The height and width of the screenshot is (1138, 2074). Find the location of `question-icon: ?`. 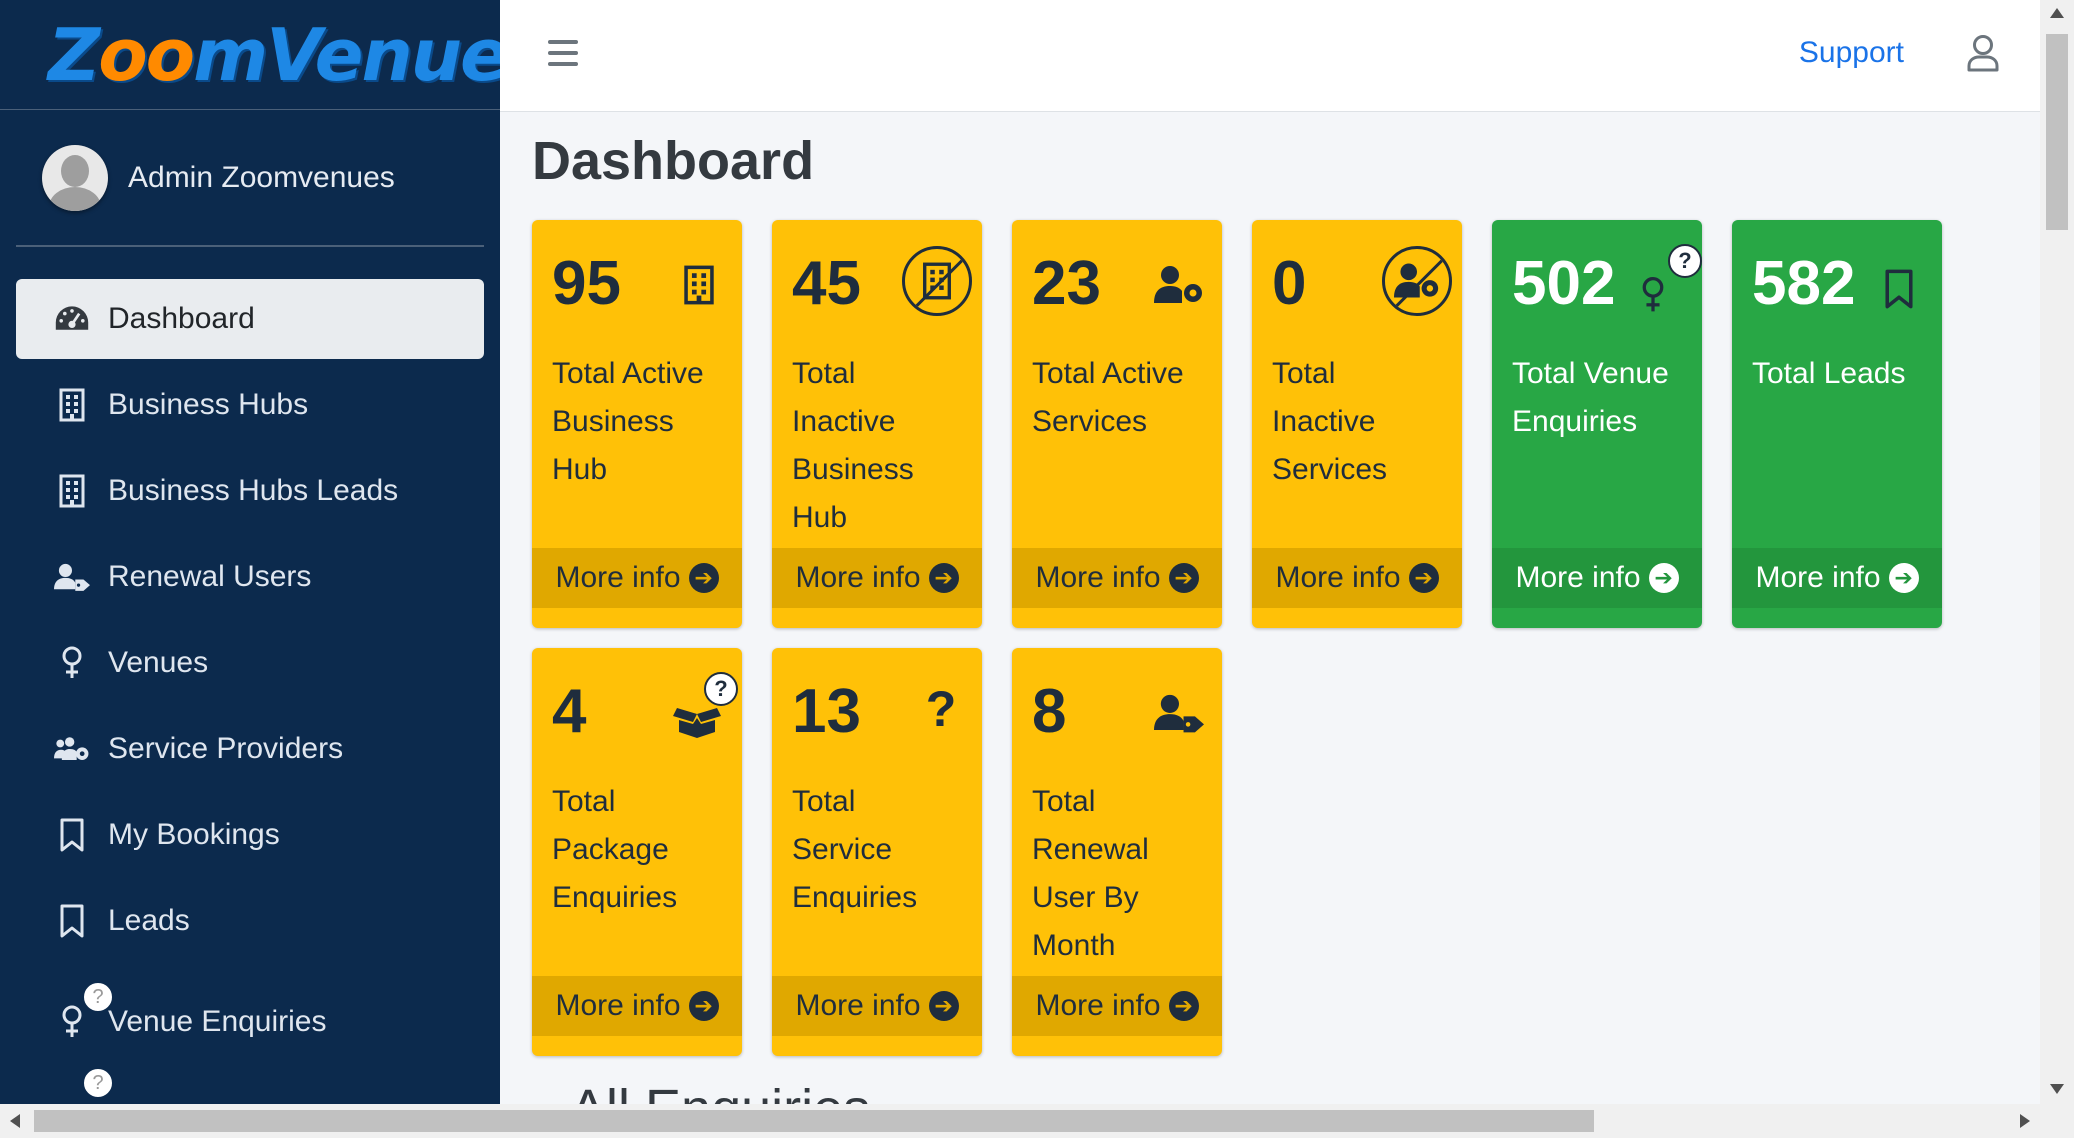

question-icon: ? is located at coordinates (941, 709).